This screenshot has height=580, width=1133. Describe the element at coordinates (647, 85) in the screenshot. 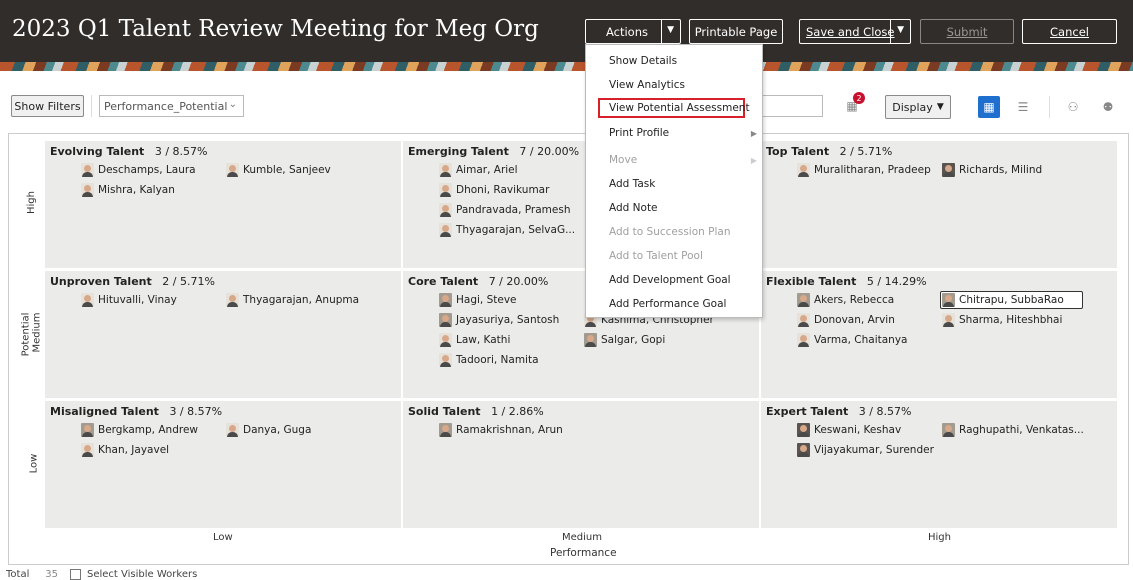

I see `menu-item-view-analytics: View Analytics` at that location.